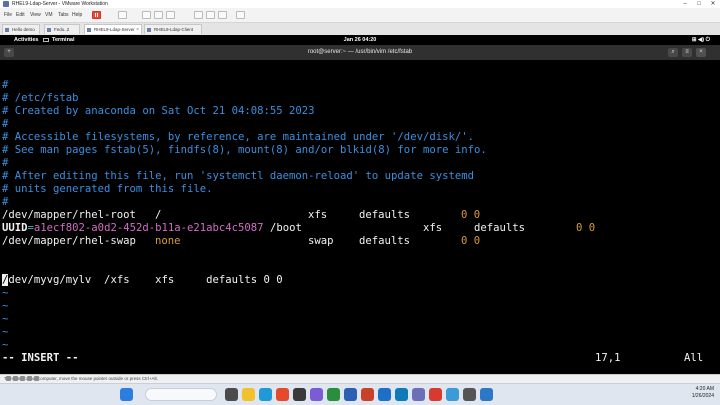 The height and width of the screenshot is (405, 720). Describe the element at coordinates (20, 15) in the screenshot. I see `menu-edit: Edit` at that location.